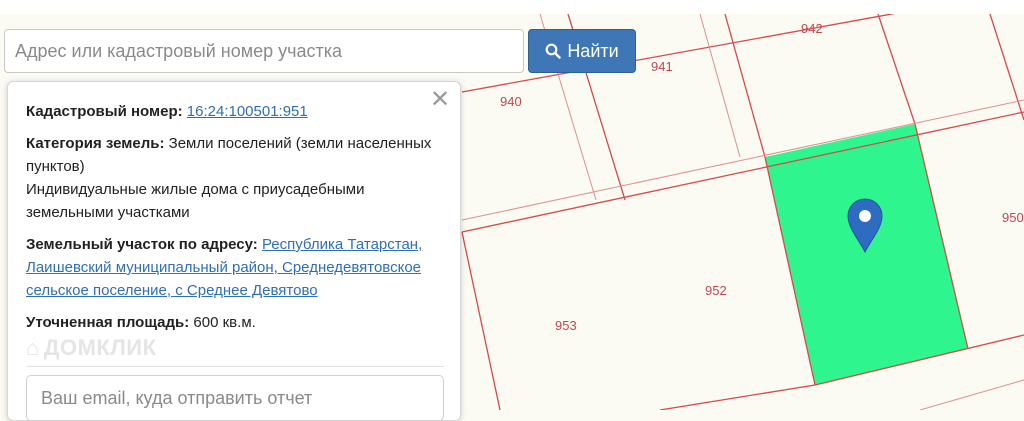 Image resolution: width=1024 pixels, height=421 pixels. Describe the element at coordinates (100, 347) in the screenshot. I see `watermark-text: ДОМКЛИК` at that location.